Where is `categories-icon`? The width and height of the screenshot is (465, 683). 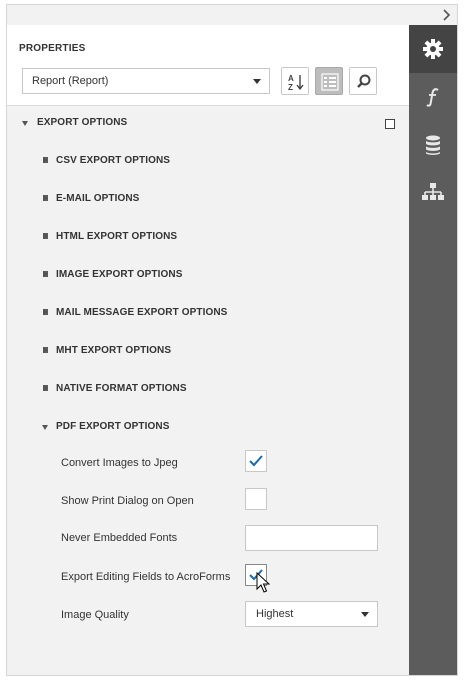 categories-icon is located at coordinates (330, 82).